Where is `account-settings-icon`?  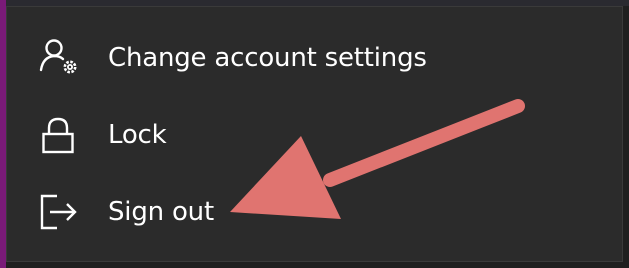
account-settings-icon is located at coordinates (58, 56).